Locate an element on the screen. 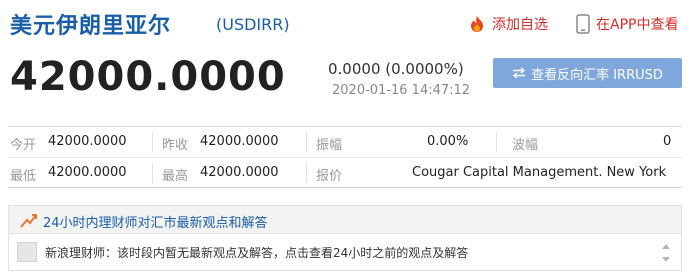  currency-code: (USDIRR) is located at coordinates (253, 24).